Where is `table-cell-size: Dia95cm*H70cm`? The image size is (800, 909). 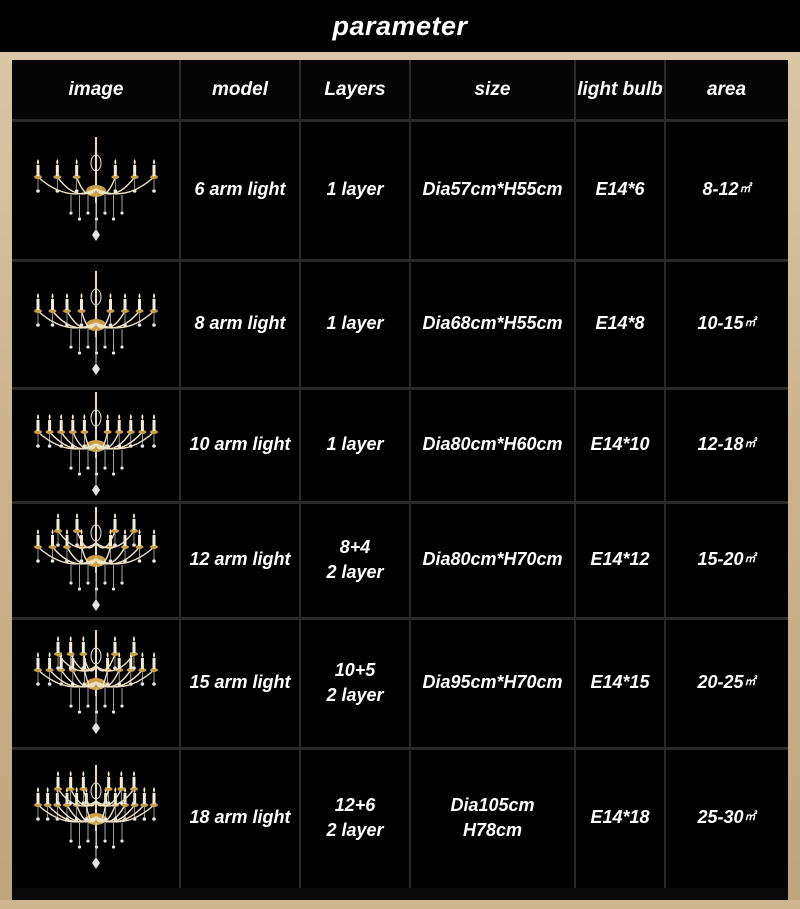
table-cell-size: Dia95cm*H70cm is located at coordinates (492, 683).